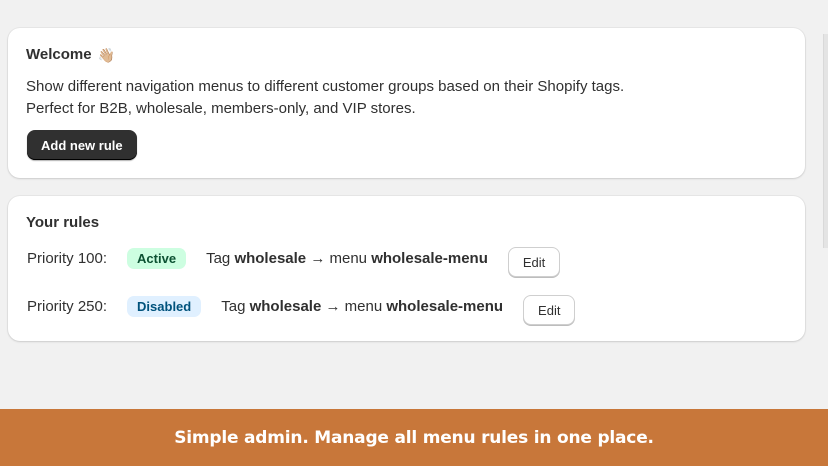 The image size is (828, 466). Describe the element at coordinates (825, 141) in the screenshot. I see `adjacent-panel-edge` at that location.